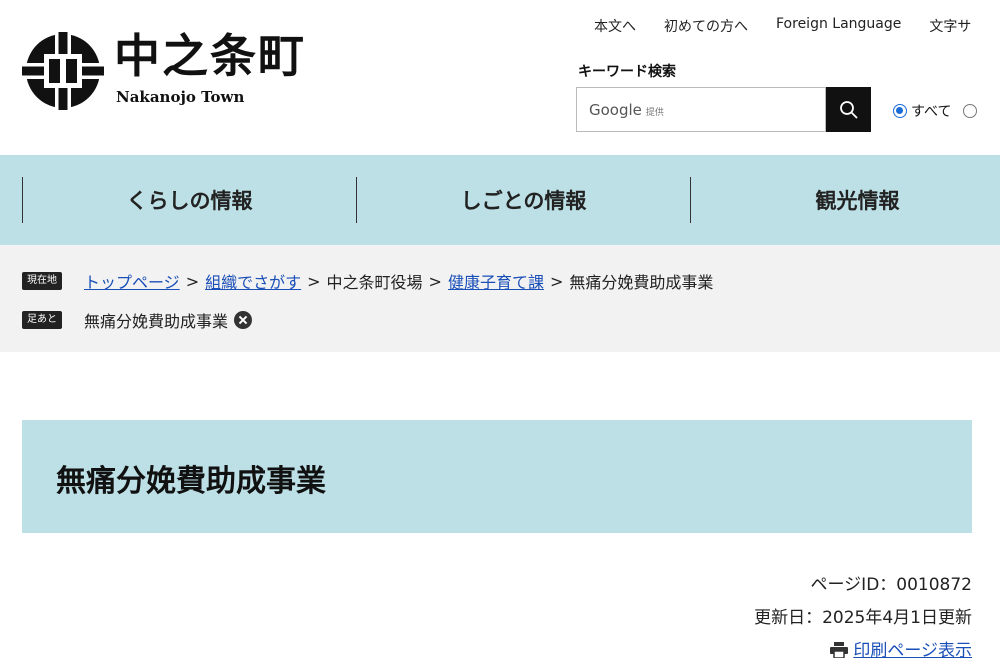 Image resolution: width=1000 pixels, height=670 pixels. Describe the element at coordinates (891, 585) in the screenshot. I see `page-id: ページID：0010872` at that location.